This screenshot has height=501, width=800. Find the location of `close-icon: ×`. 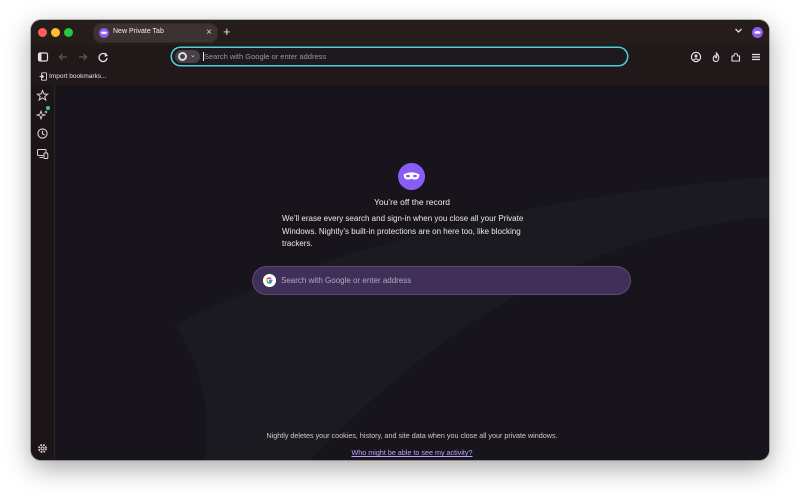

close-icon: × is located at coordinates (209, 33).